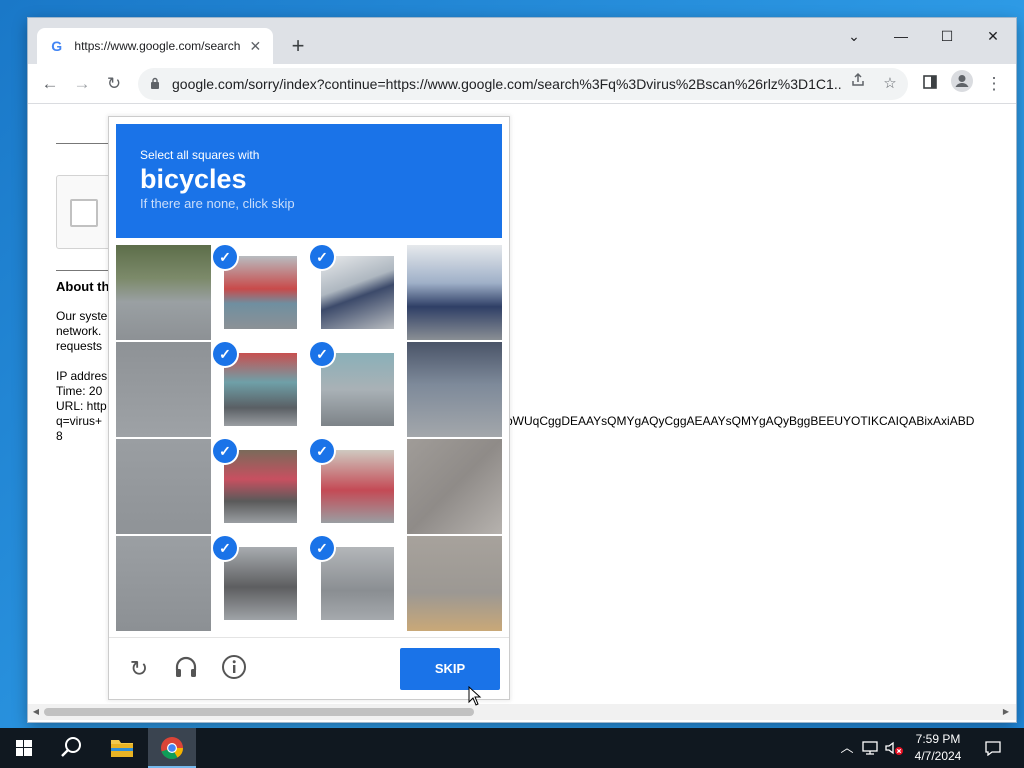 The height and width of the screenshot is (768, 1024). I want to click on recaptcha-widget, so click(86, 212).